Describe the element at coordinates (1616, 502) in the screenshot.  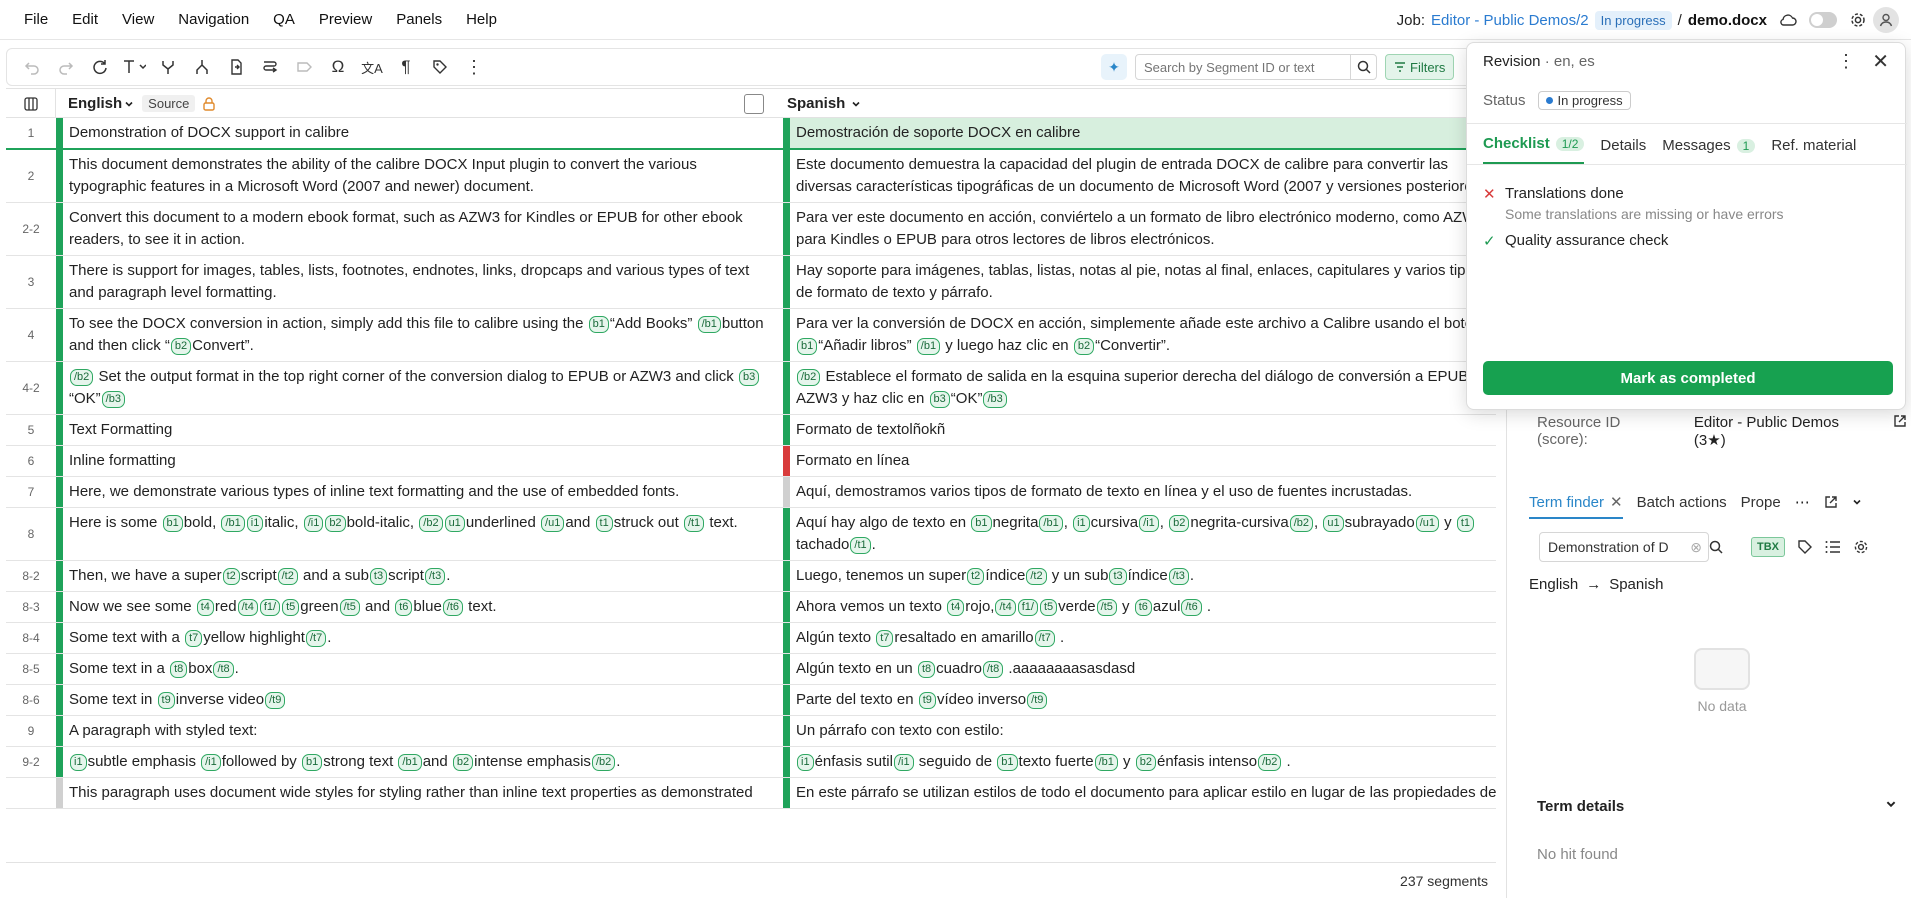
I see `close-icon: ✕` at that location.